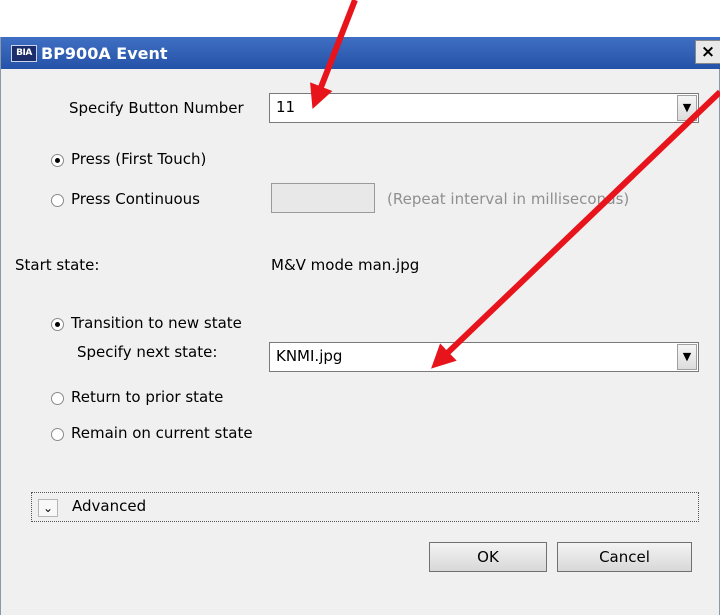 Image resolution: width=720 pixels, height=615 pixels. What do you see at coordinates (707, 52) in the screenshot?
I see `close-button: ×` at bounding box center [707, 52].